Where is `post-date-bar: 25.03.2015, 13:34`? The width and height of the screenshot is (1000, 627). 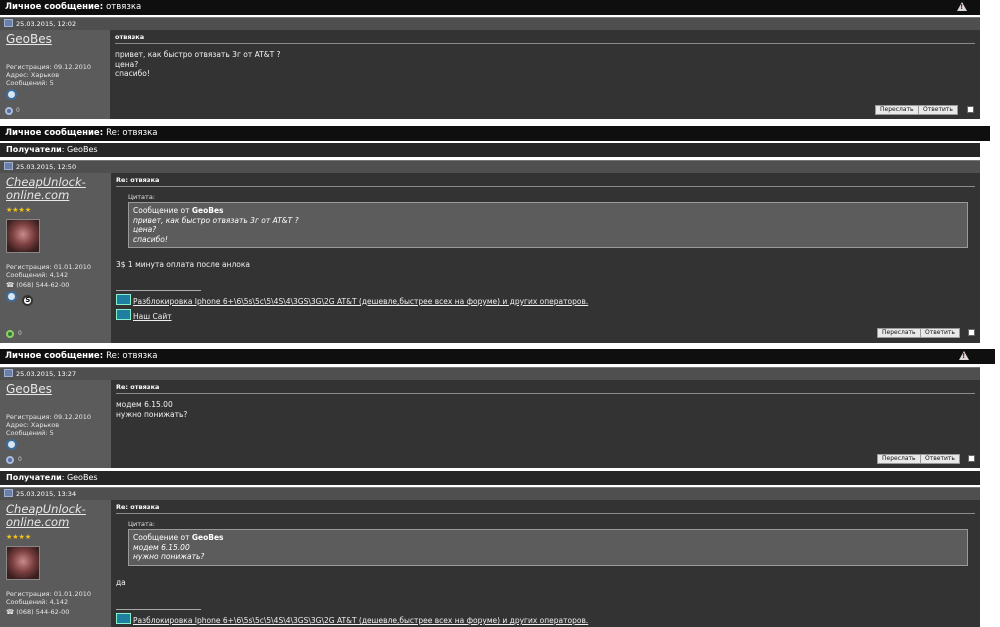 post-date-bar: 25.03.2015, 13:34 is located at coordinates (490, 493).